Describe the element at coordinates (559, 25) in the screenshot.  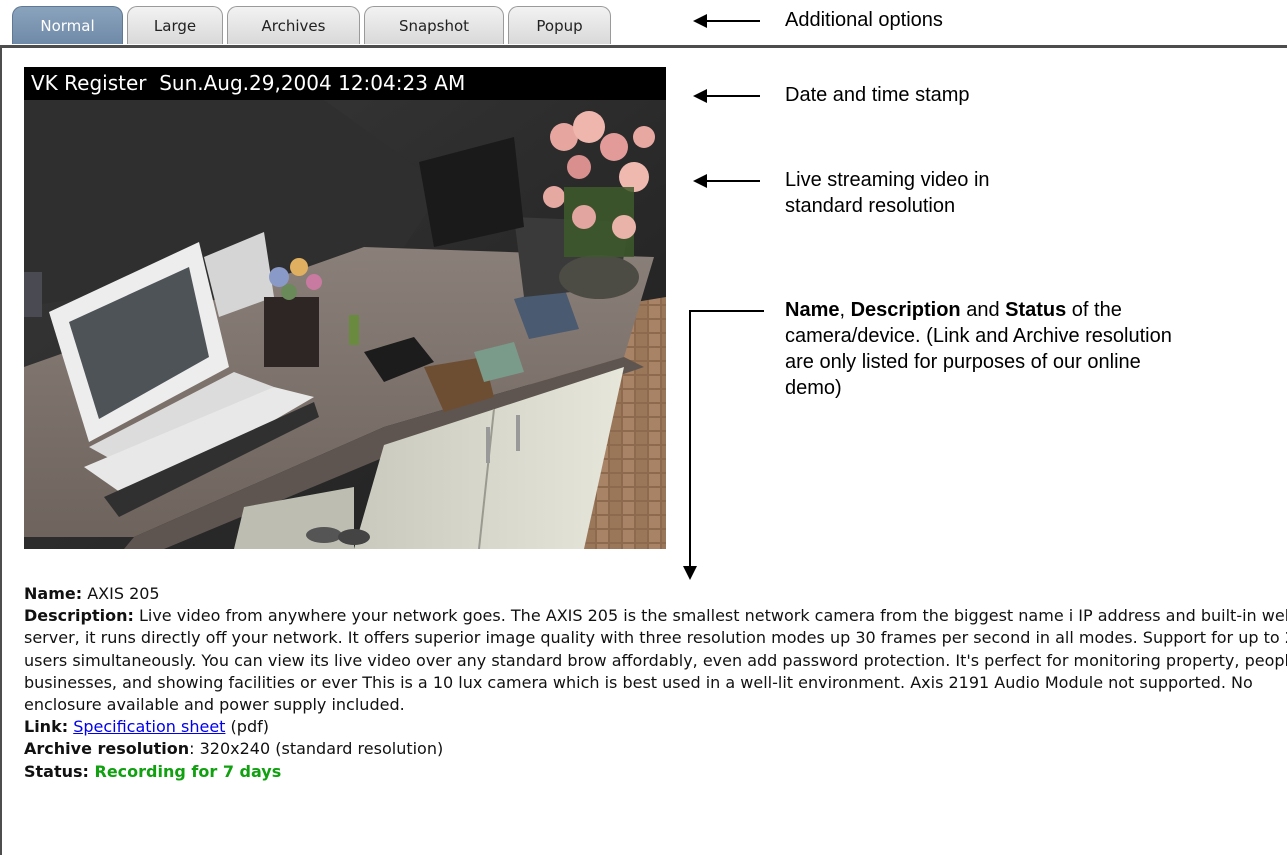
I see `tab-popup: Popup` at that location.